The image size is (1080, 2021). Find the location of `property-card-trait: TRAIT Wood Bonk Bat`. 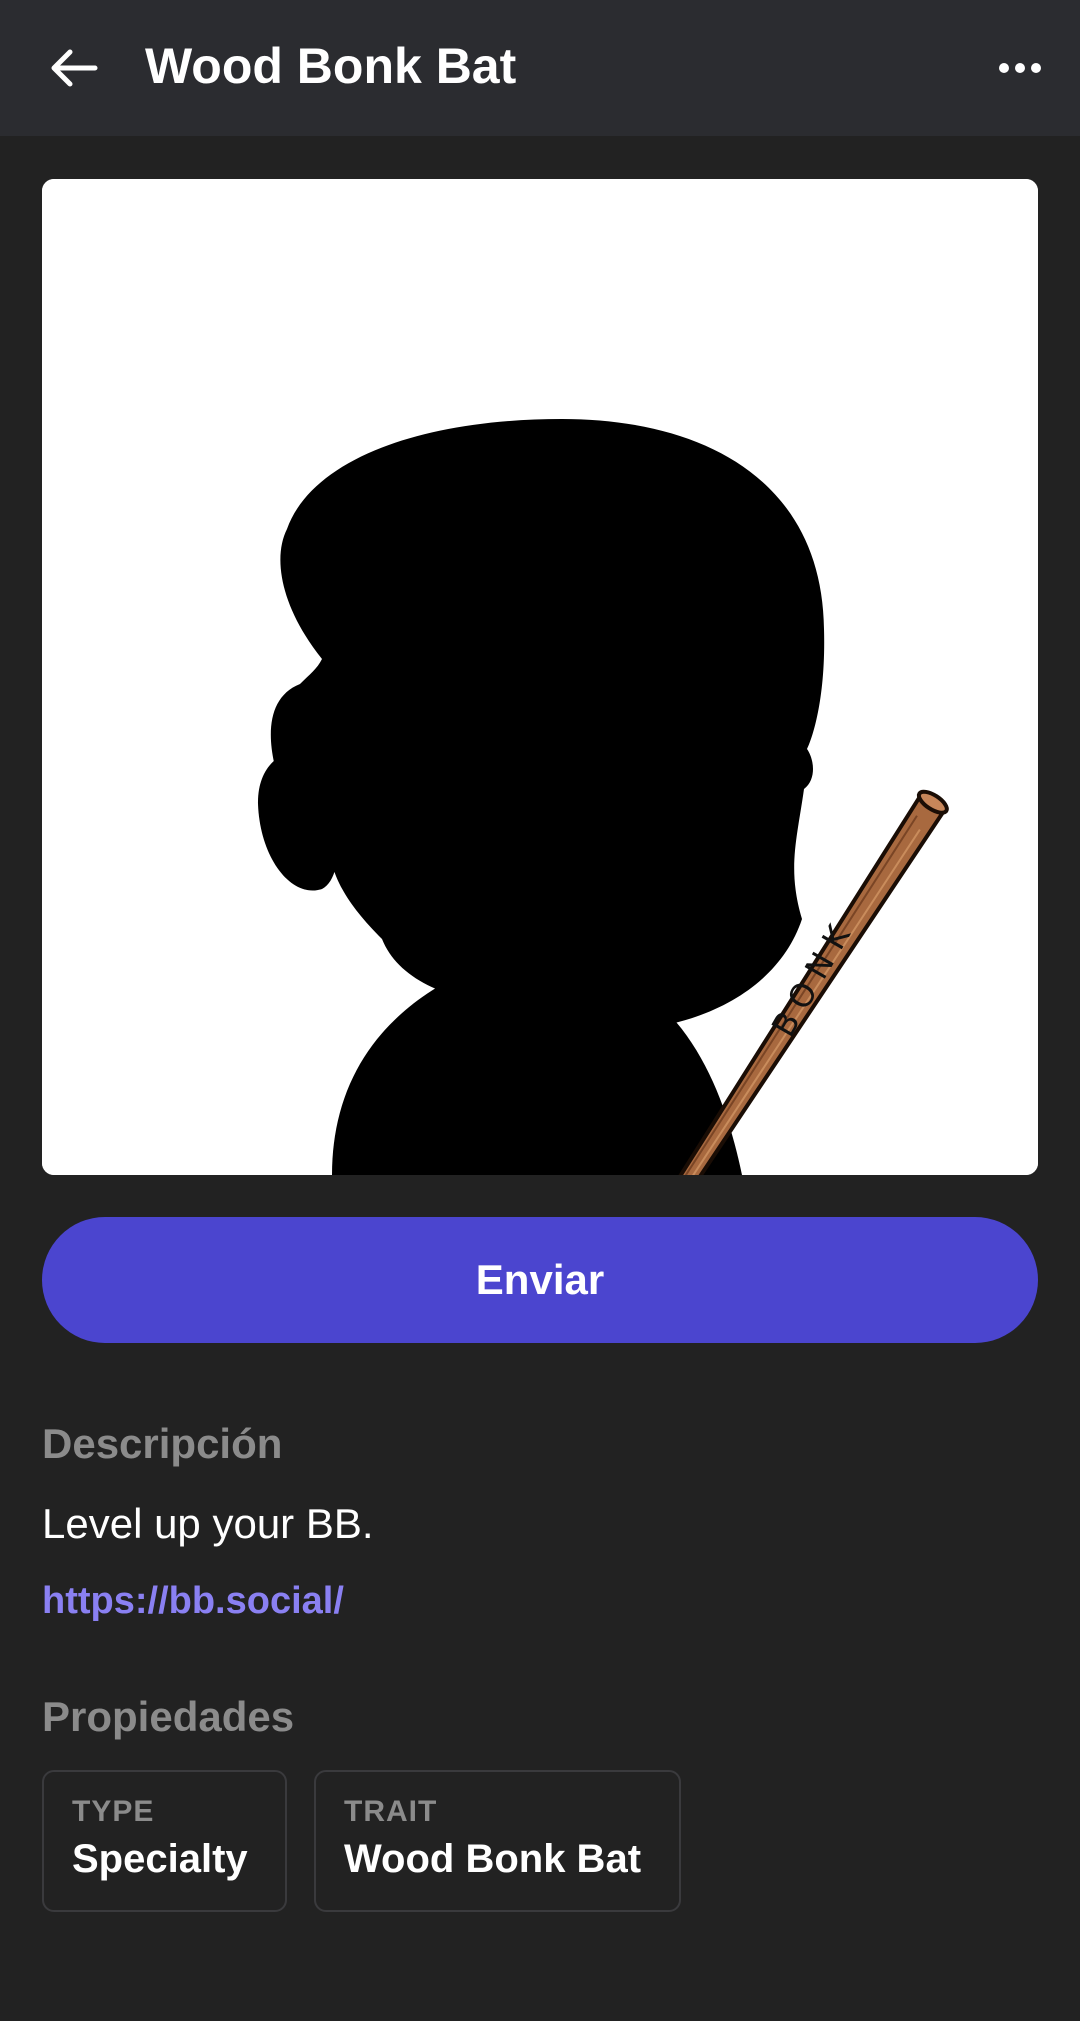

property-card-trait: TRAIT Wood Bonk Bat is located at coordinates (497, 1841).